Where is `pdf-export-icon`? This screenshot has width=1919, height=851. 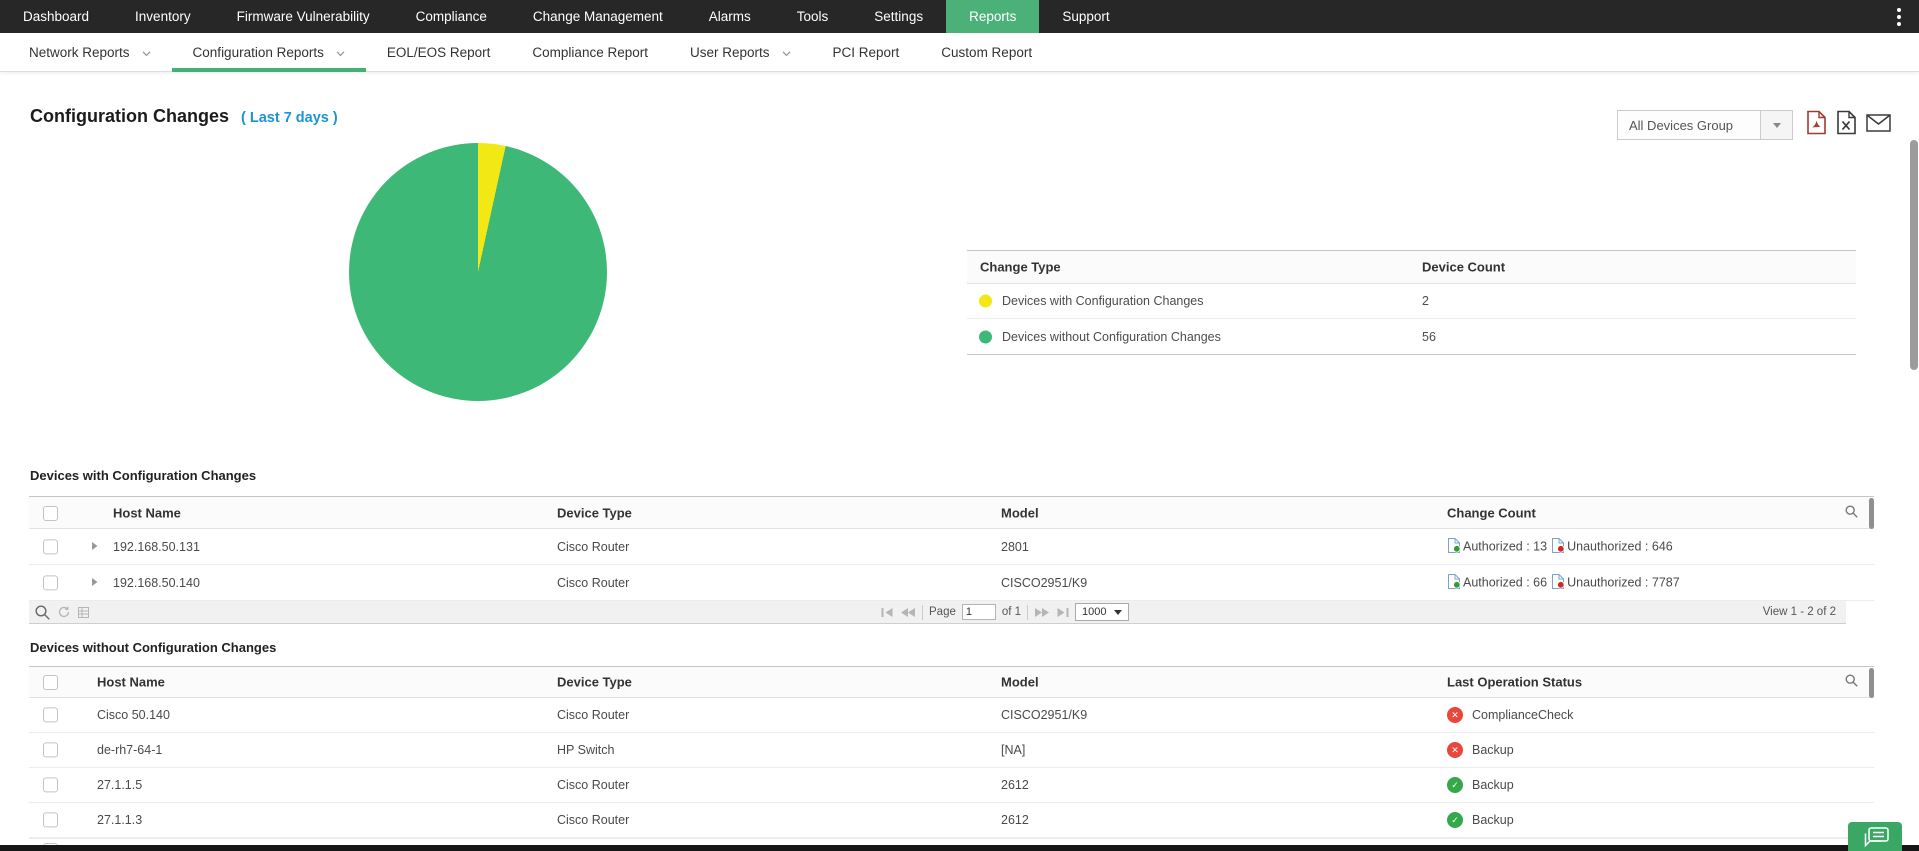
pdf-export-icon is located at coordinates (1816, 122).